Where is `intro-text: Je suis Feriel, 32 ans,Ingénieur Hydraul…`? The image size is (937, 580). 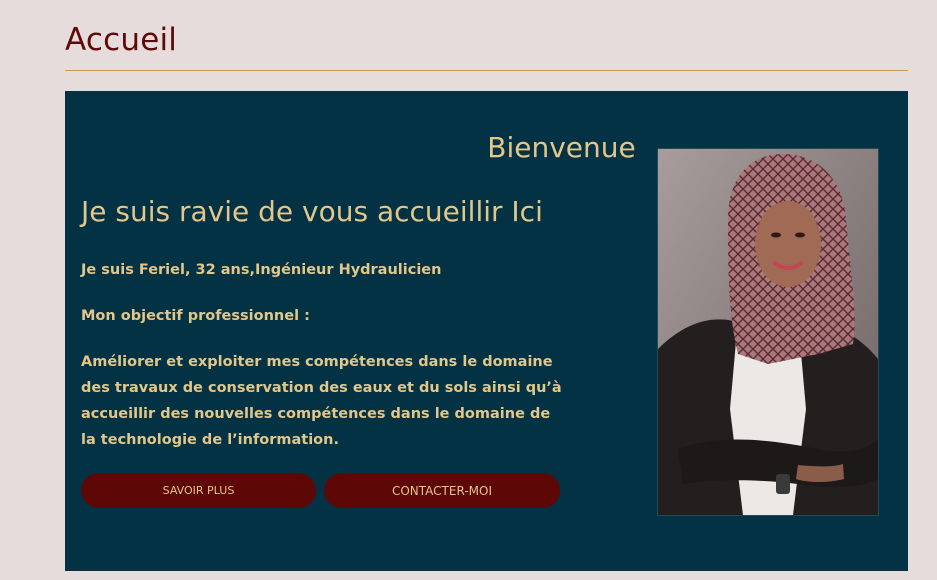 intro-text: Je suis Feriel, 32 ans,Ingénieur Hydraul… is located at coordinates (261, 270).